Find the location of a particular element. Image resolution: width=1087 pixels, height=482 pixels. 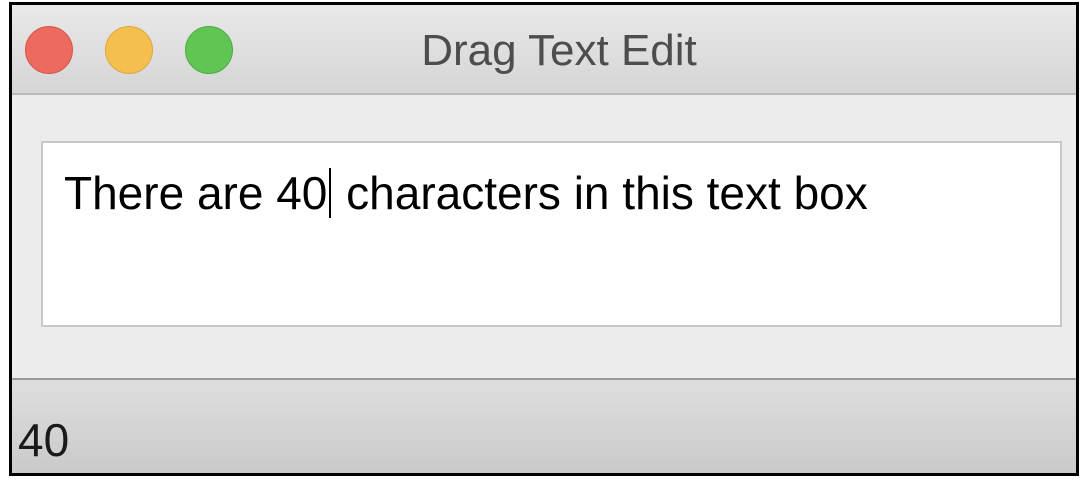

text-after-caret: characters in this text box is located at coordinates (600, 193).